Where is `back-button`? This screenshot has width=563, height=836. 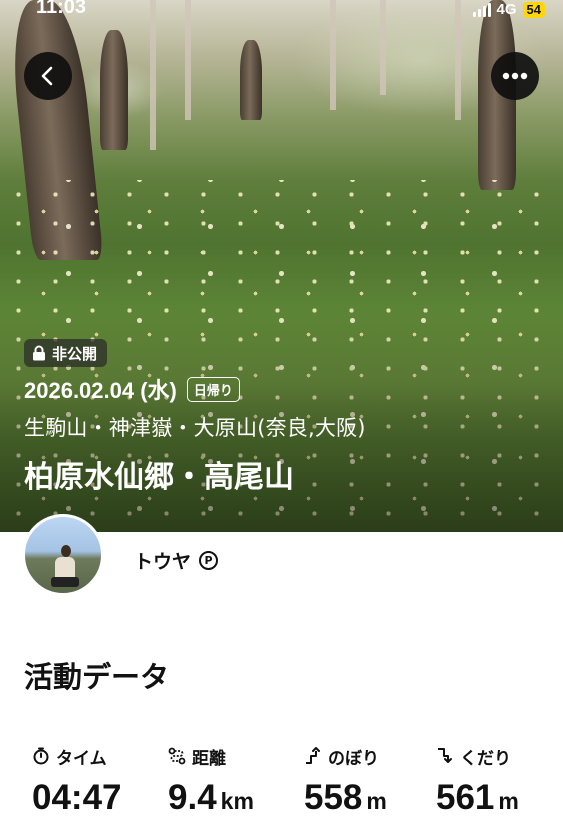
back-button is located at coordinates (48, 76).